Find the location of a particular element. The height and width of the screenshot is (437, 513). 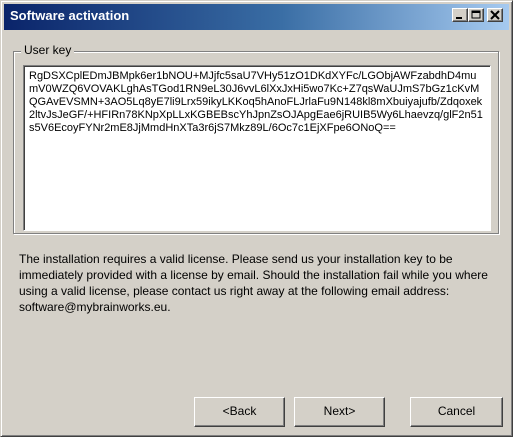

maximize-button is located at coordinates (476, 15).